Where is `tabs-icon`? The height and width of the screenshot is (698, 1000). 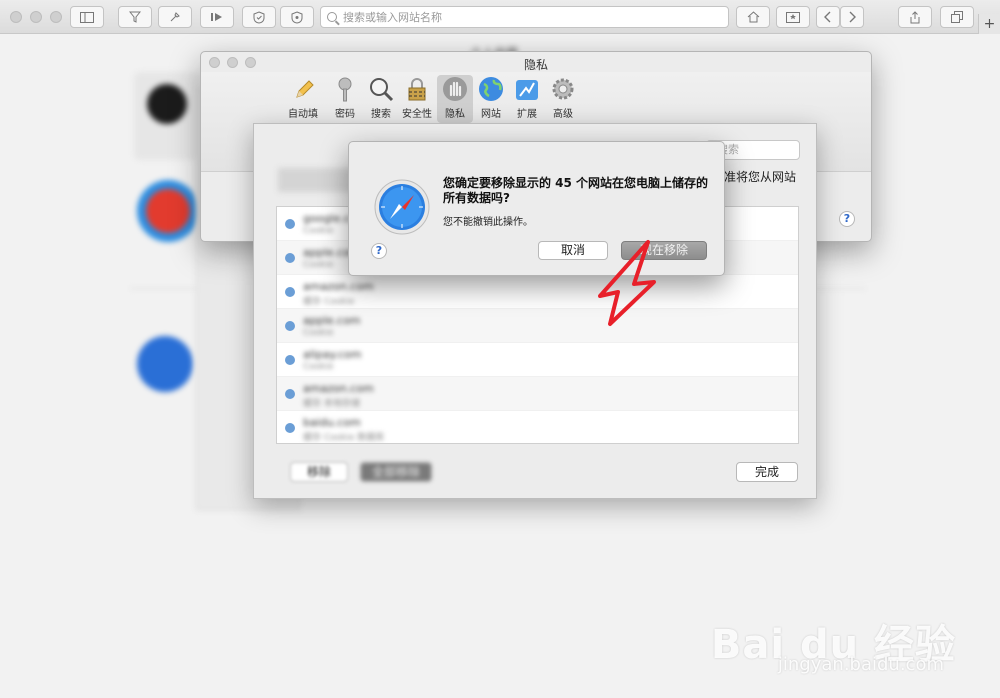
tabs-icon is located at coordinates (957, 17).